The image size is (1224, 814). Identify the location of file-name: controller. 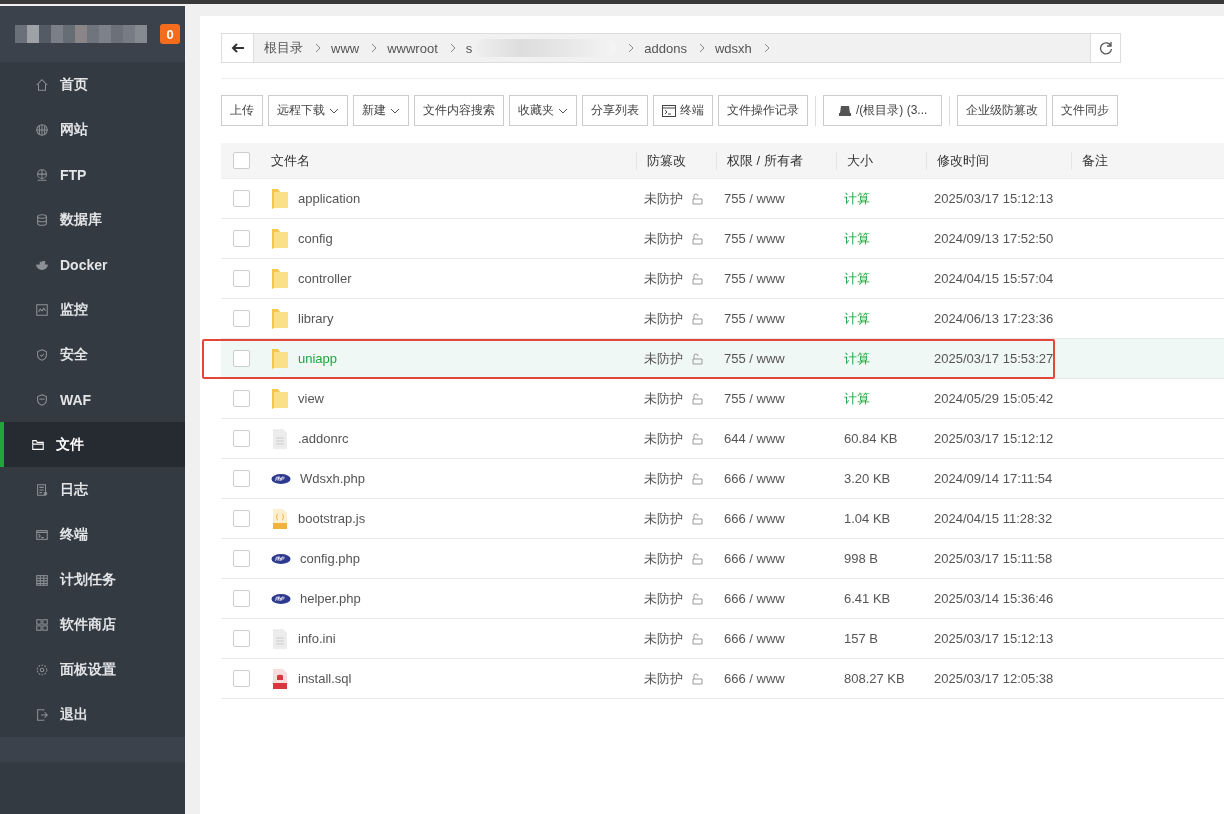
(325, 278).